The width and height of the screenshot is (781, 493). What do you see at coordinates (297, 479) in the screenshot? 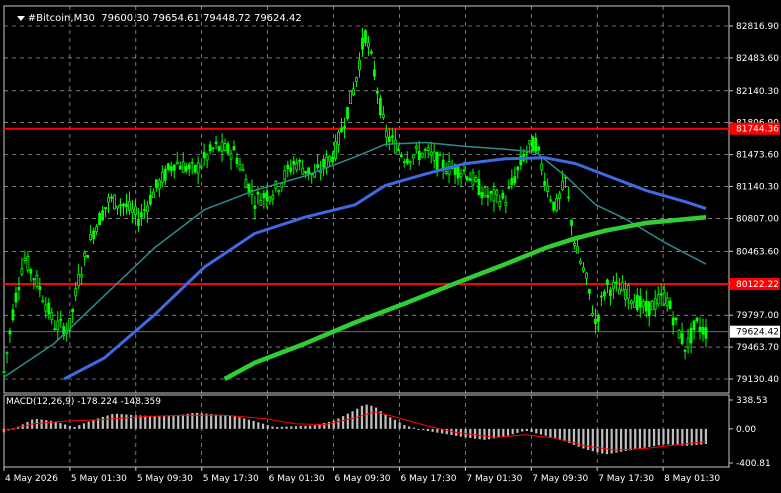
I see `time-tick-label: 6 May 01:30` at bounding box center [297, 479].